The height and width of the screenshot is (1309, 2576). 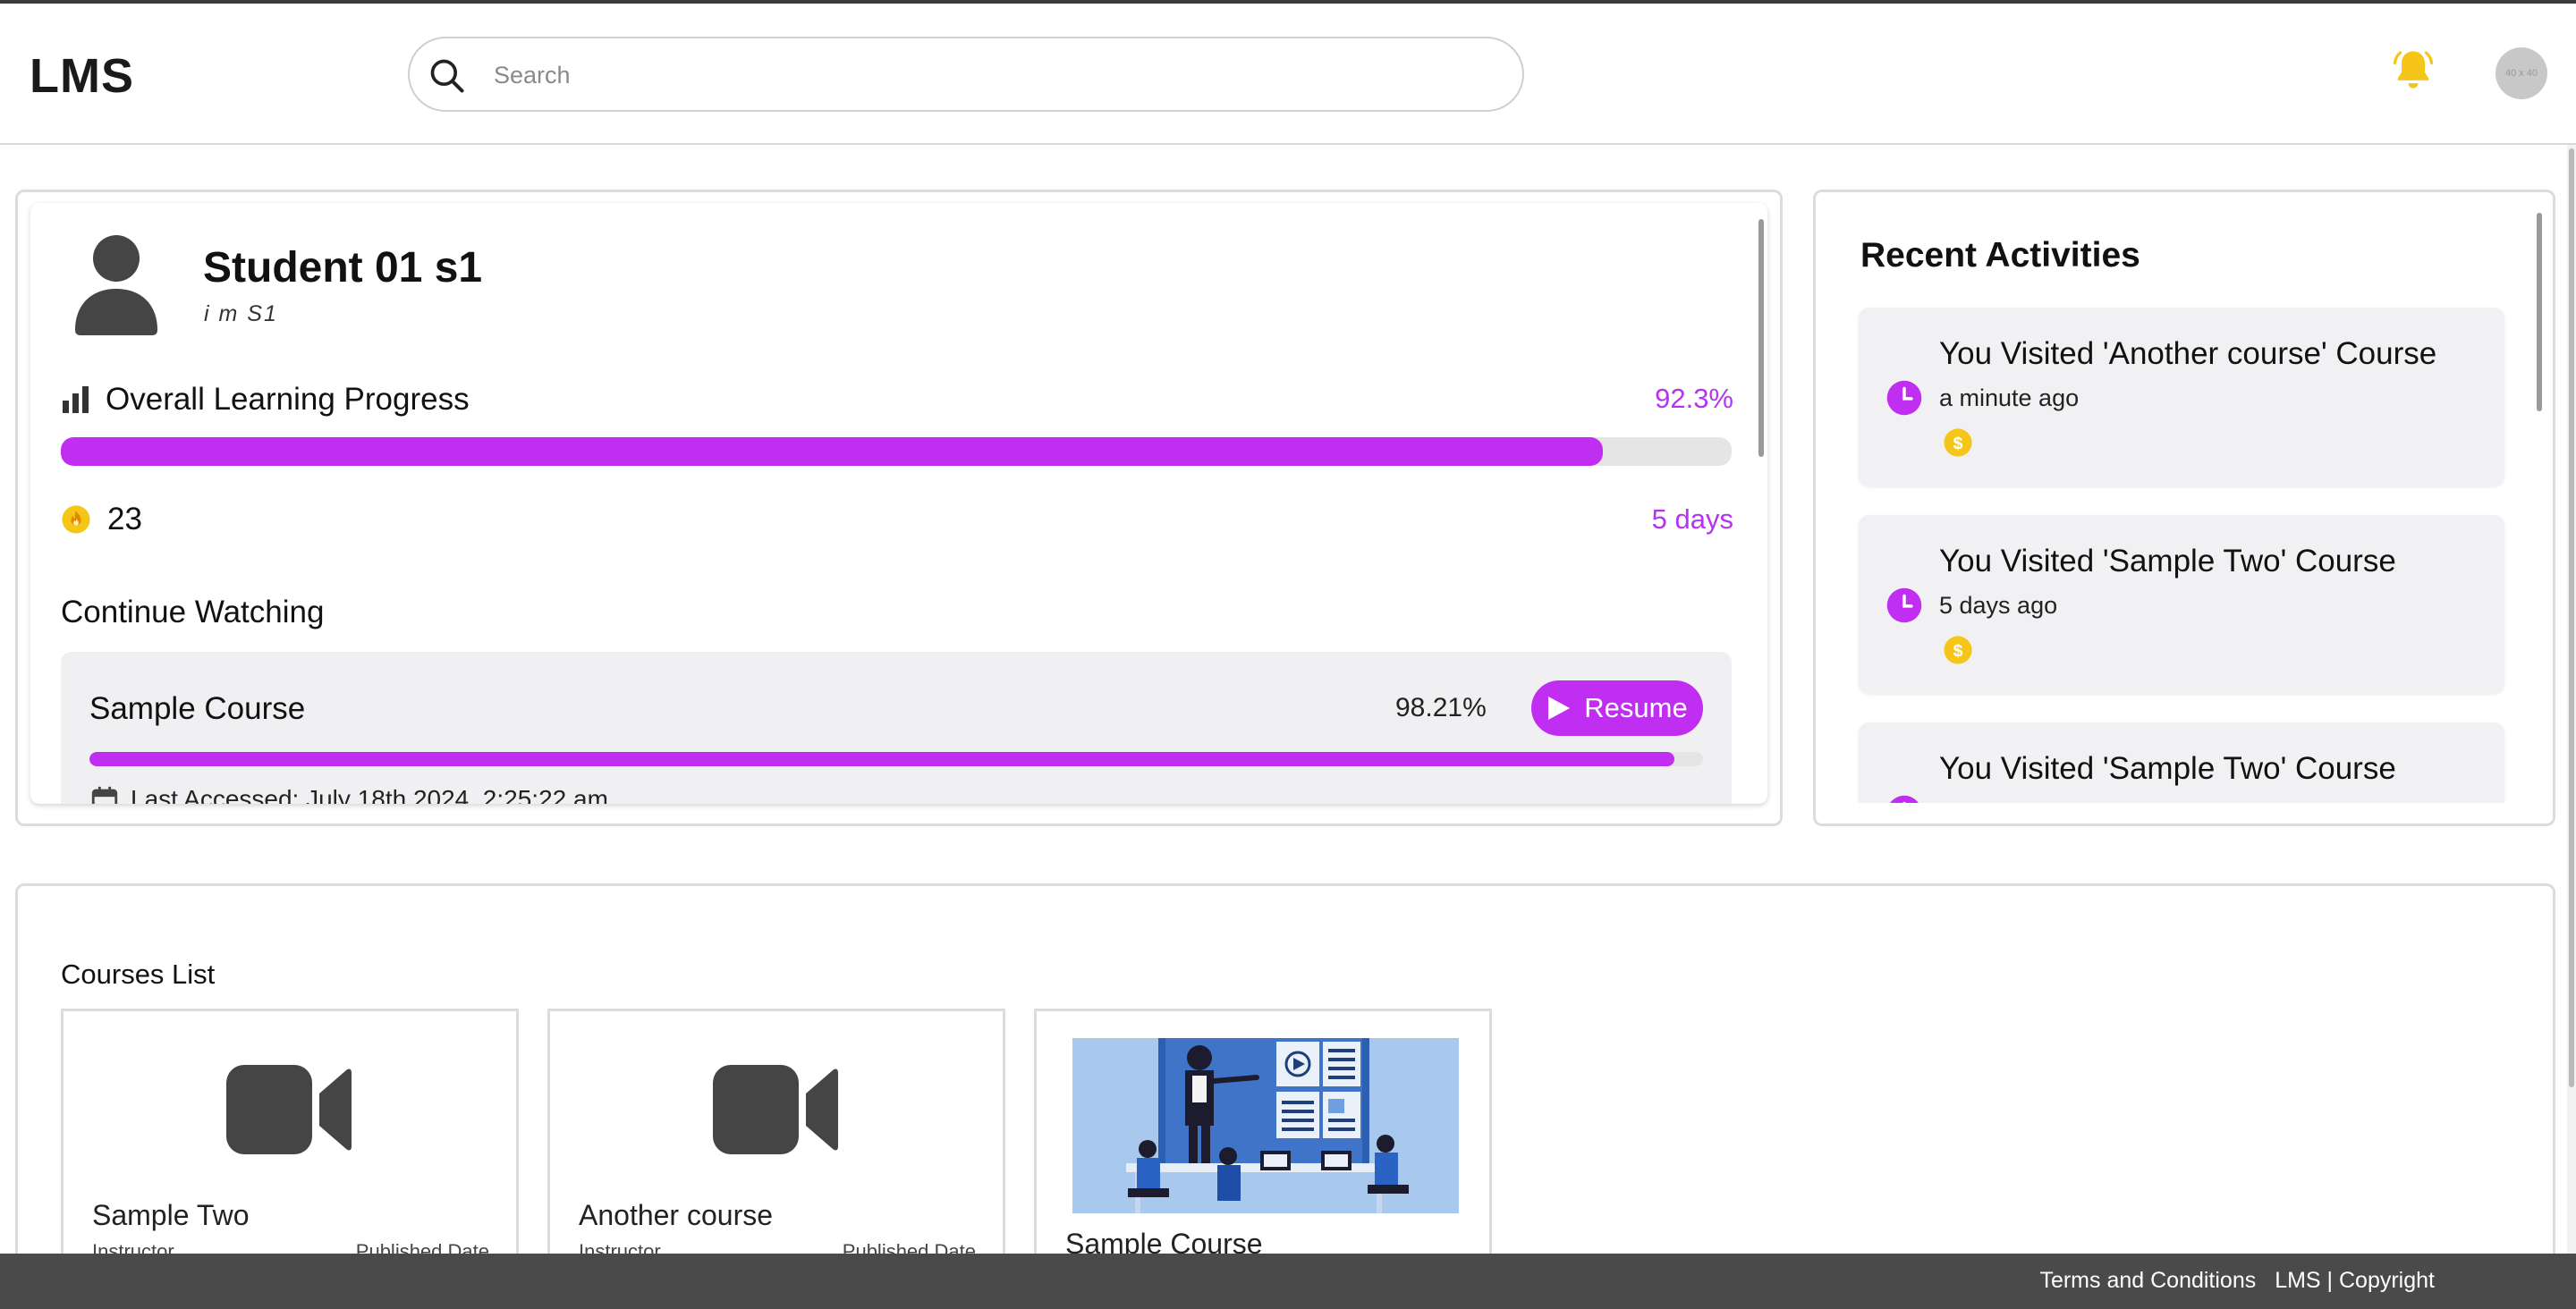 What do you see at coordinates (881, 759) in the screenshot?
I see `course-progress-fill` at bounding box center [881, 759].